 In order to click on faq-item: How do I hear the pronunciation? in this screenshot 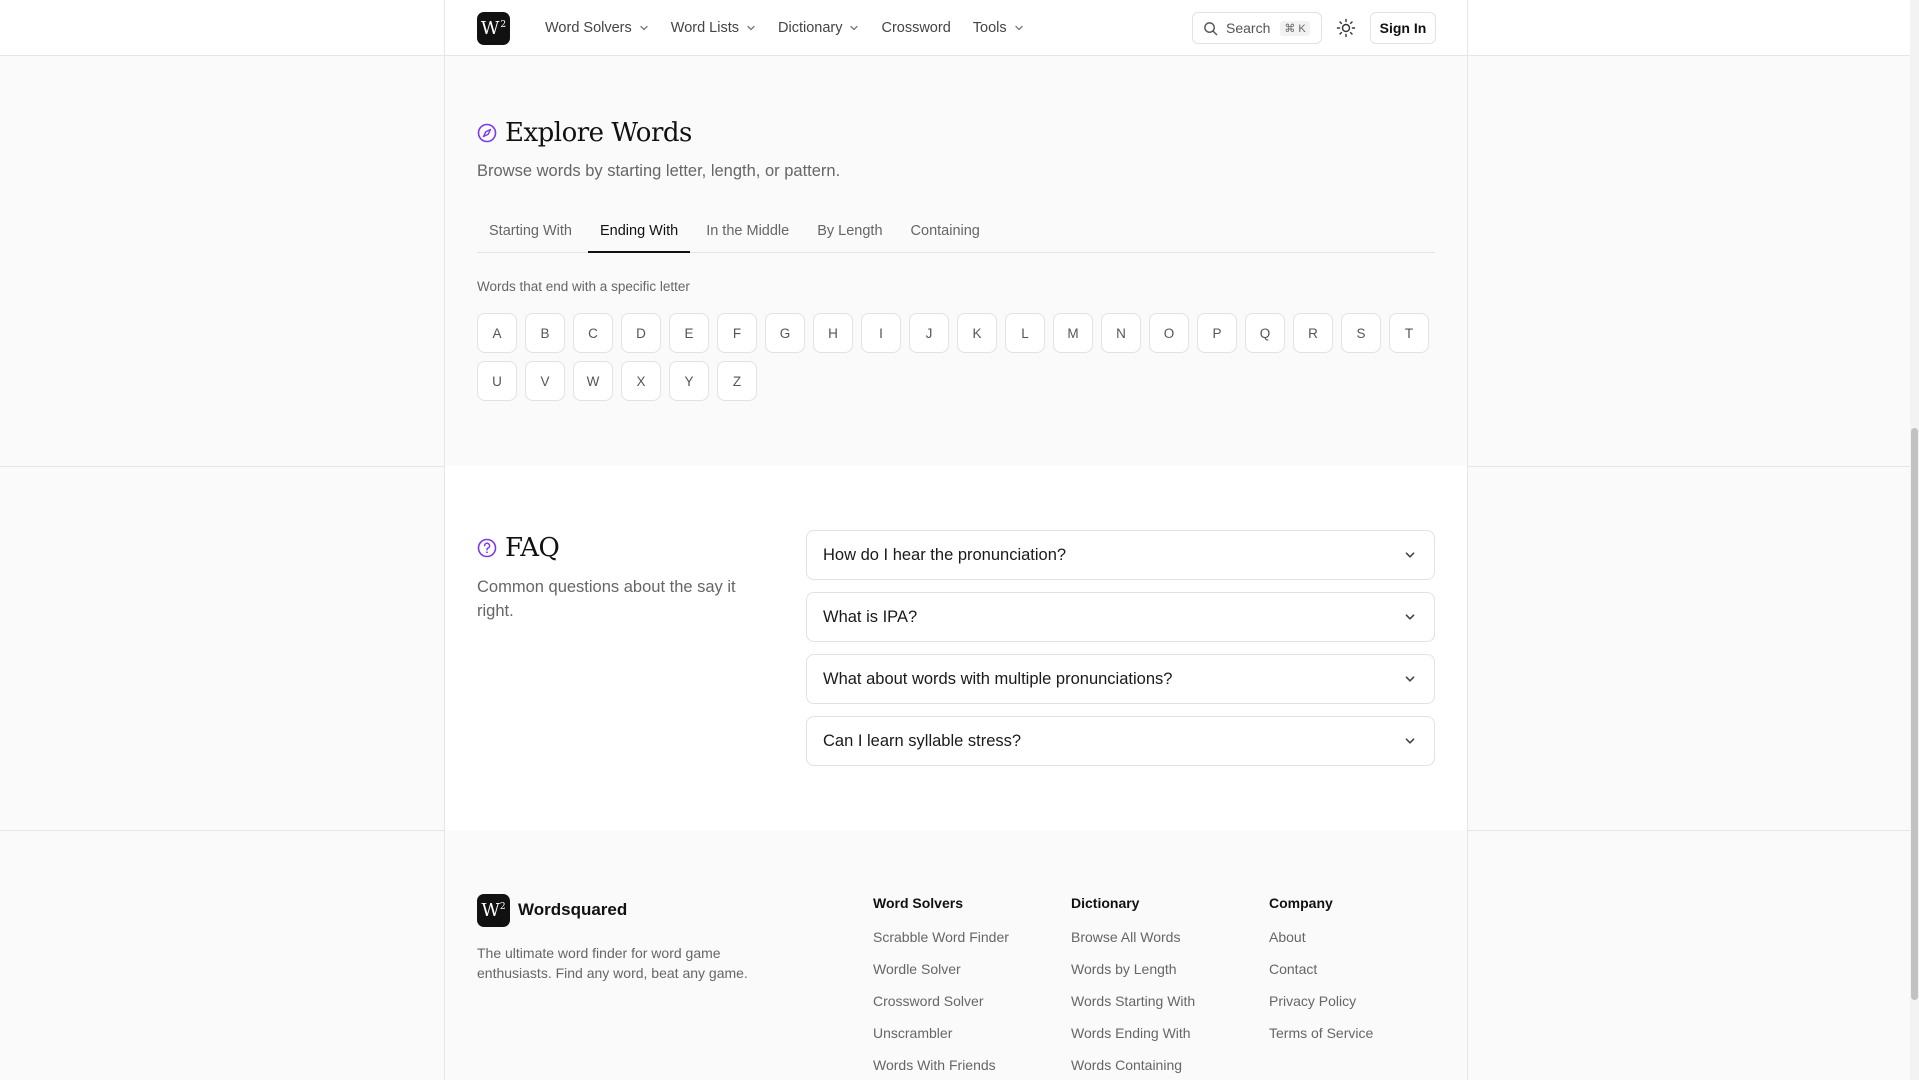, I will do `click(1120, 555)`.